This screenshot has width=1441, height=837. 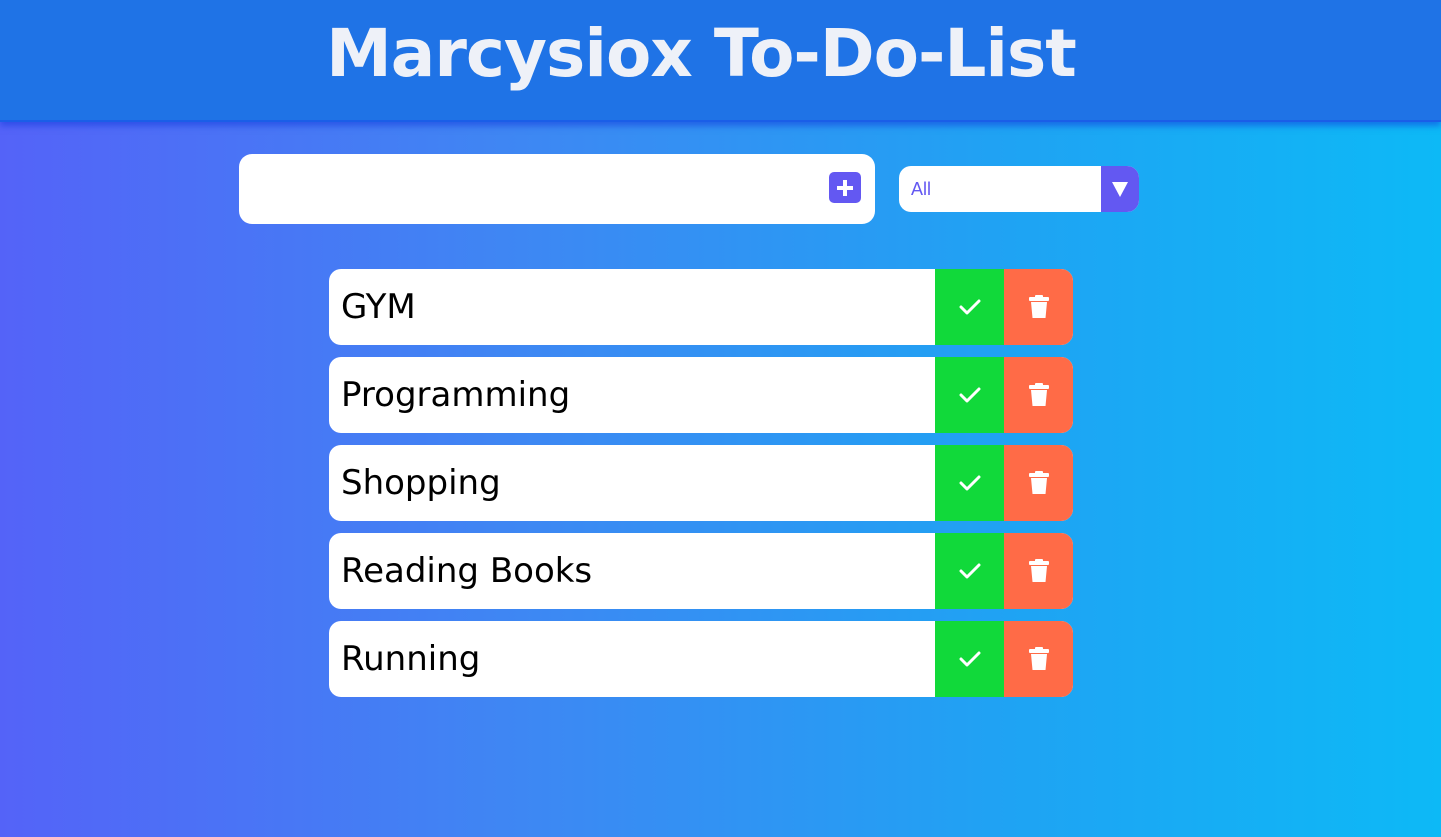 I want to click on filter-selected-value: All, so click(x=921, y=189).